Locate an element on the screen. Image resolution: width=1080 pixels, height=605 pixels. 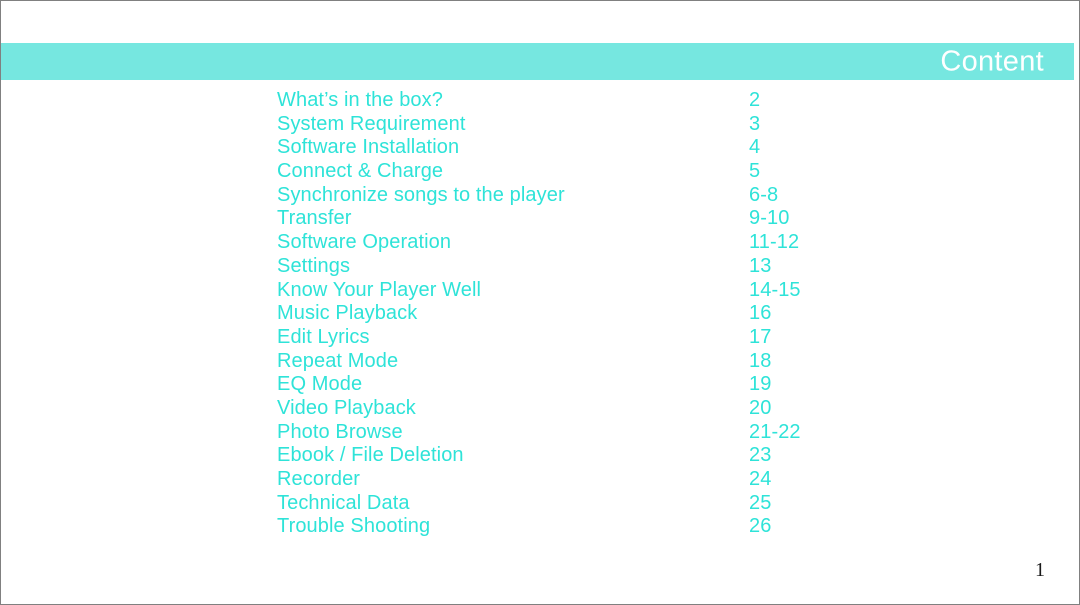
toc-entry-page-number: 11-12 is located at coordinates (774, 242).